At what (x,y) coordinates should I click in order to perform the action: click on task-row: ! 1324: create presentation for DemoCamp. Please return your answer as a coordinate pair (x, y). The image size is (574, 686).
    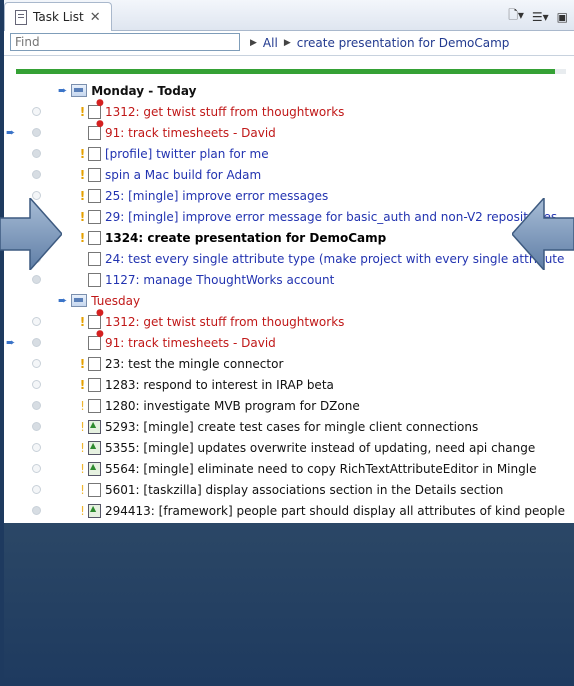
    Looking at the image, I should click on (289, 237).